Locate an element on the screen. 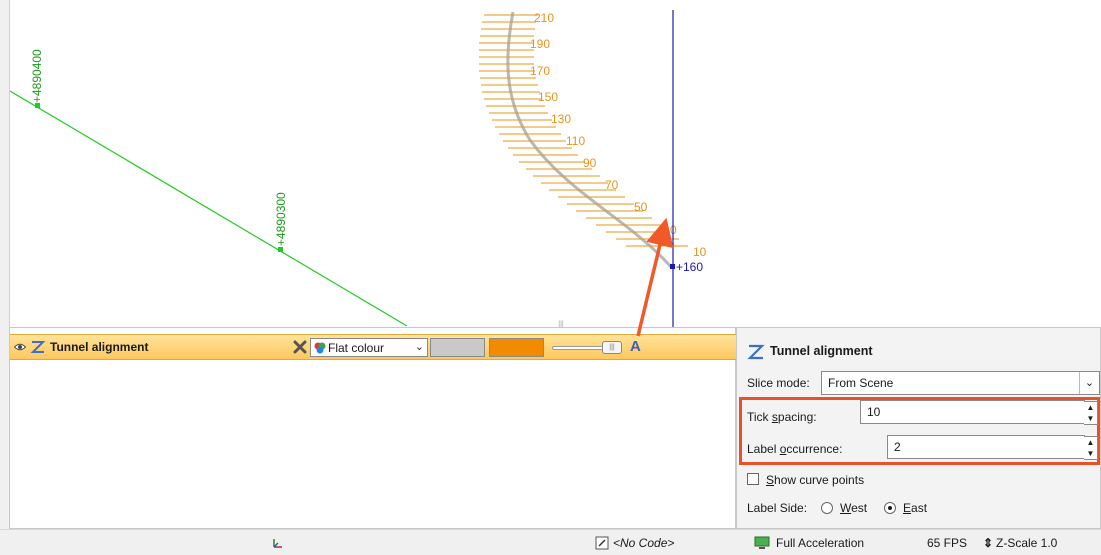 The height and width of the screenshot is (555, 1101). tick-label: 90 is located at coordinates (590, 163).